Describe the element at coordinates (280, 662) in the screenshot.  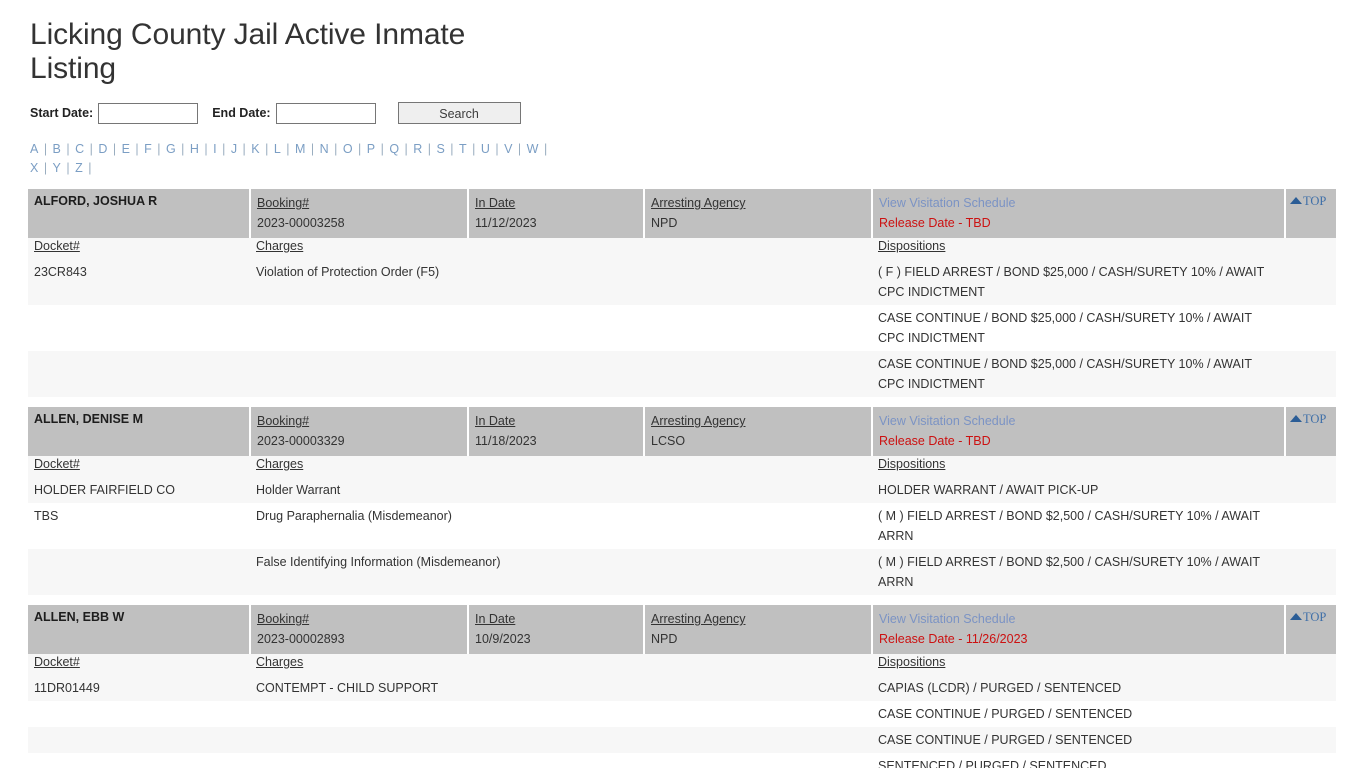
I see `charges-header-label: Charges` at that location.